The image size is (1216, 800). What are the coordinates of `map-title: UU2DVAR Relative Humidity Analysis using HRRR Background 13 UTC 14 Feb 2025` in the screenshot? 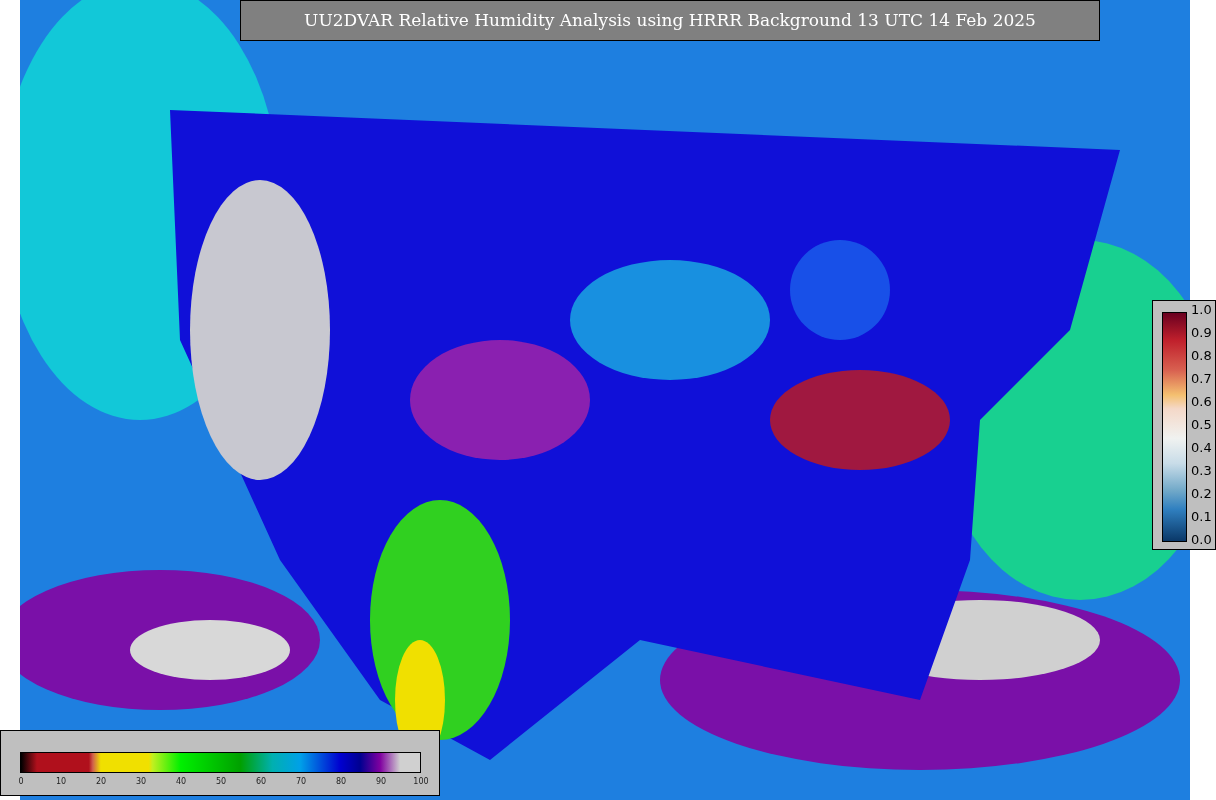 It's located at (670, 20).